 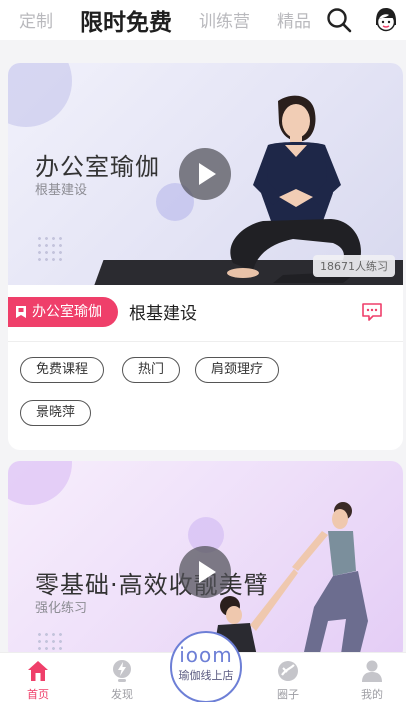 What do you see at coordinates (151, 370) in the screenshot?
I see `tag-pill: 热门` at bounding box center [151, 370].